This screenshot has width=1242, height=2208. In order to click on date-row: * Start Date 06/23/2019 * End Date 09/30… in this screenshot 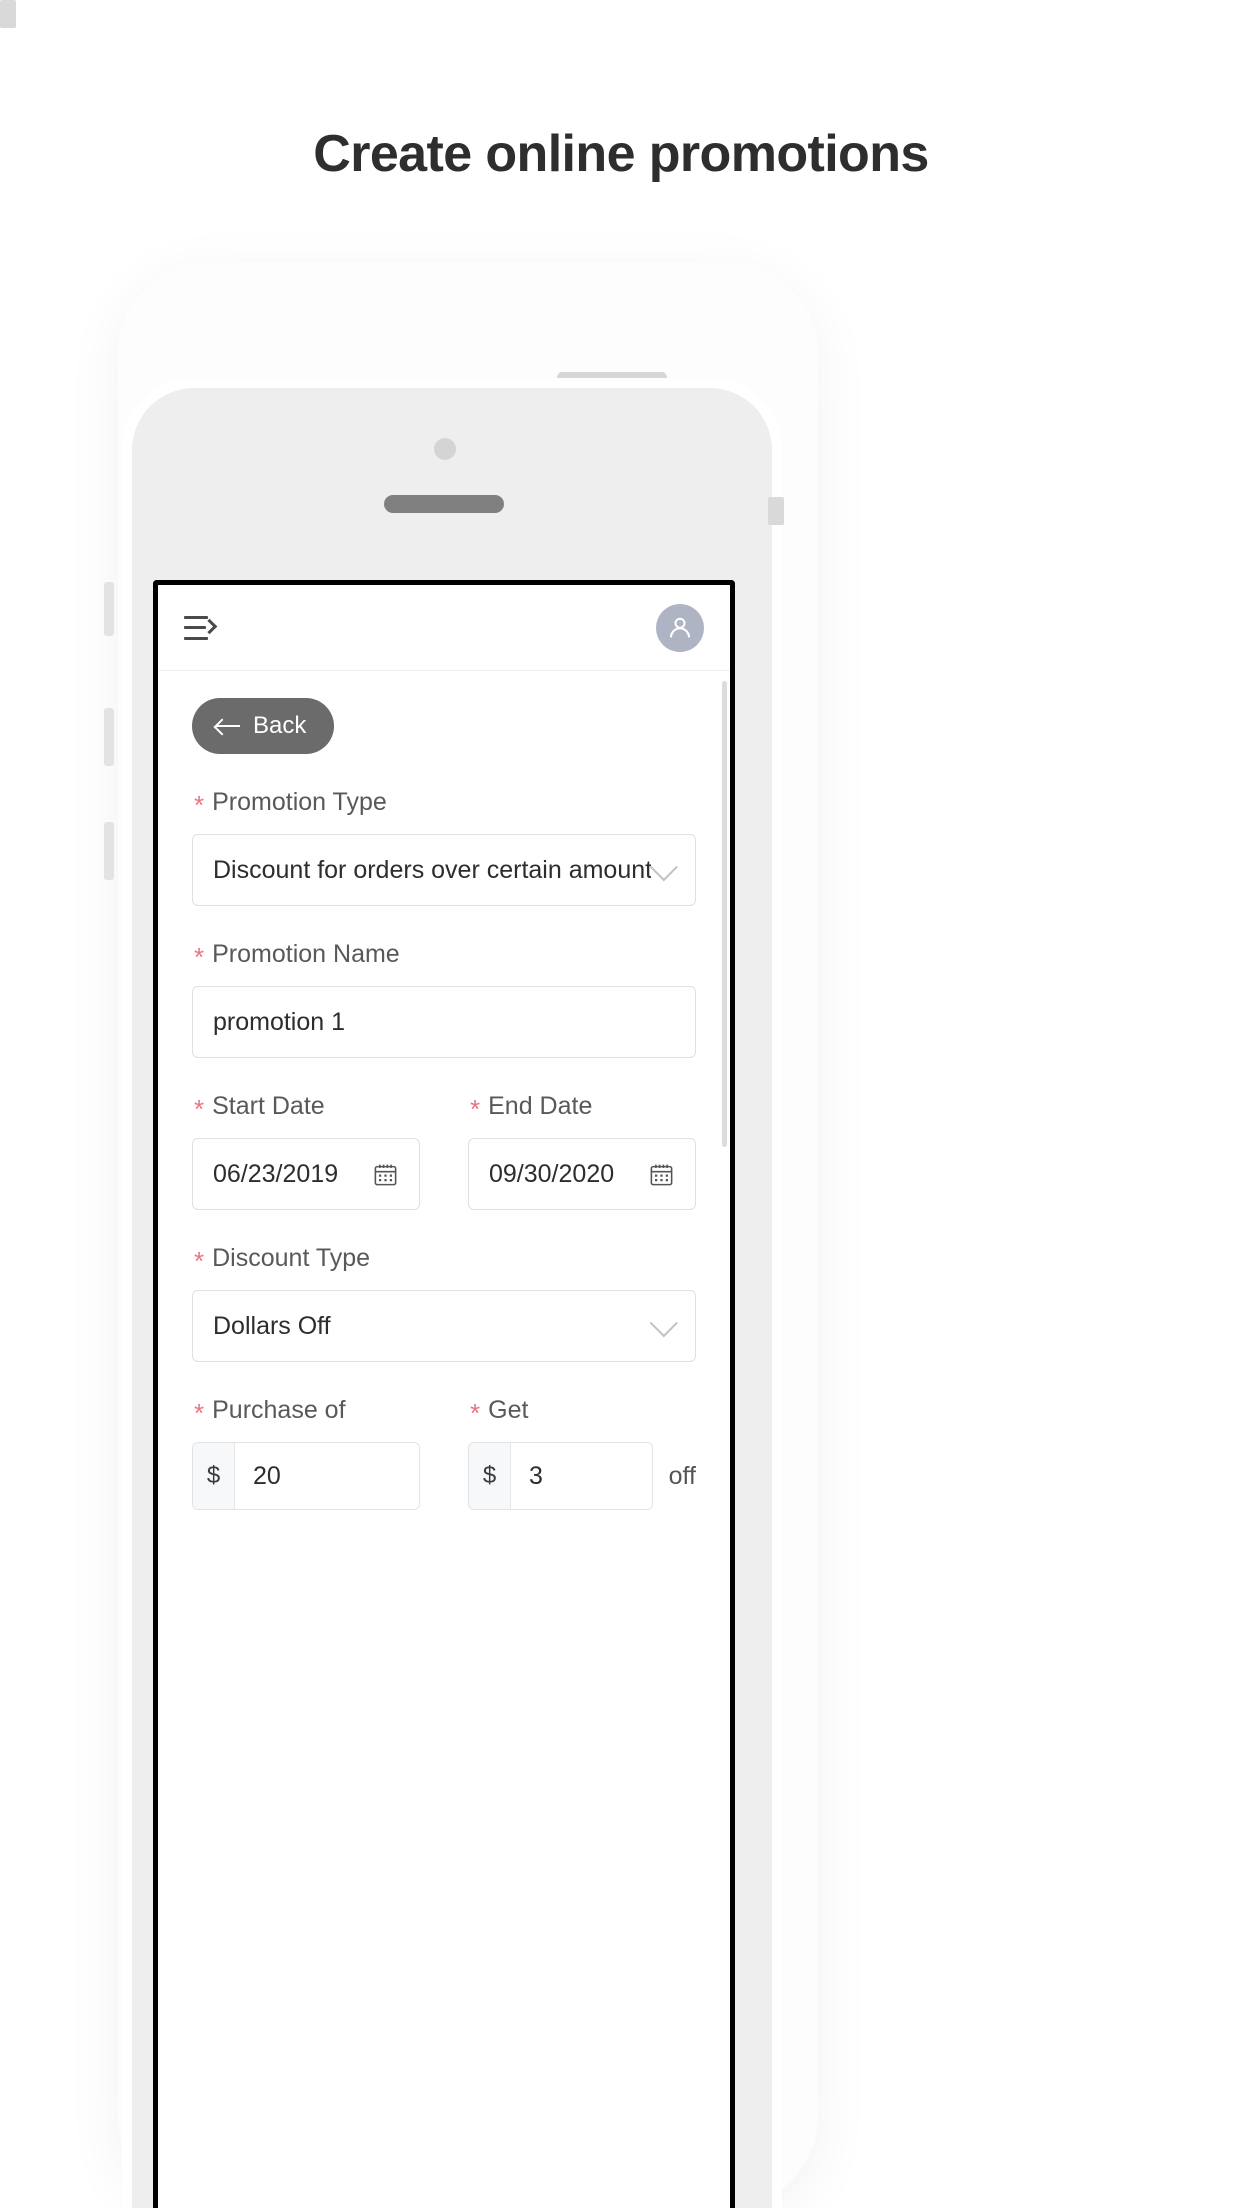, I will do `click(444, 1134)`.